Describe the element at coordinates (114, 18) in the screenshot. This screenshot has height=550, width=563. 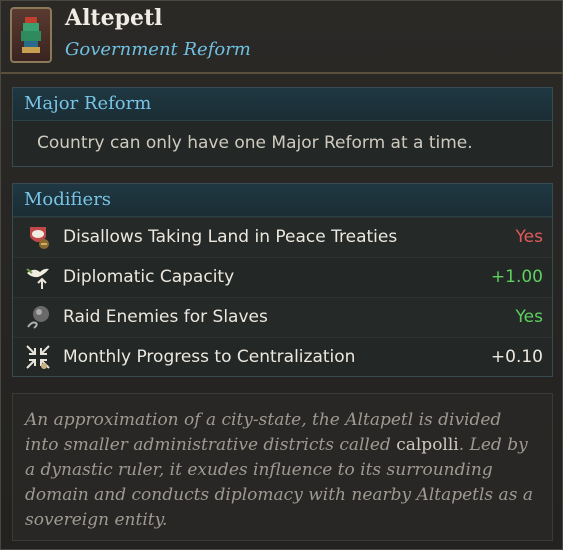
I see `reform-title: Altepetl` at that location.